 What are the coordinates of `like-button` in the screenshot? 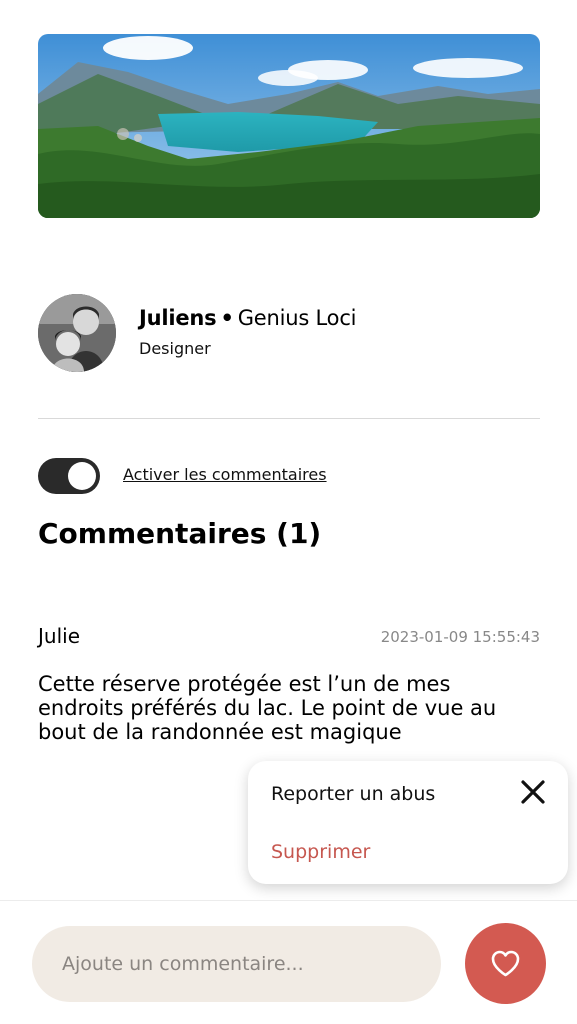 It's located at (505, 963).